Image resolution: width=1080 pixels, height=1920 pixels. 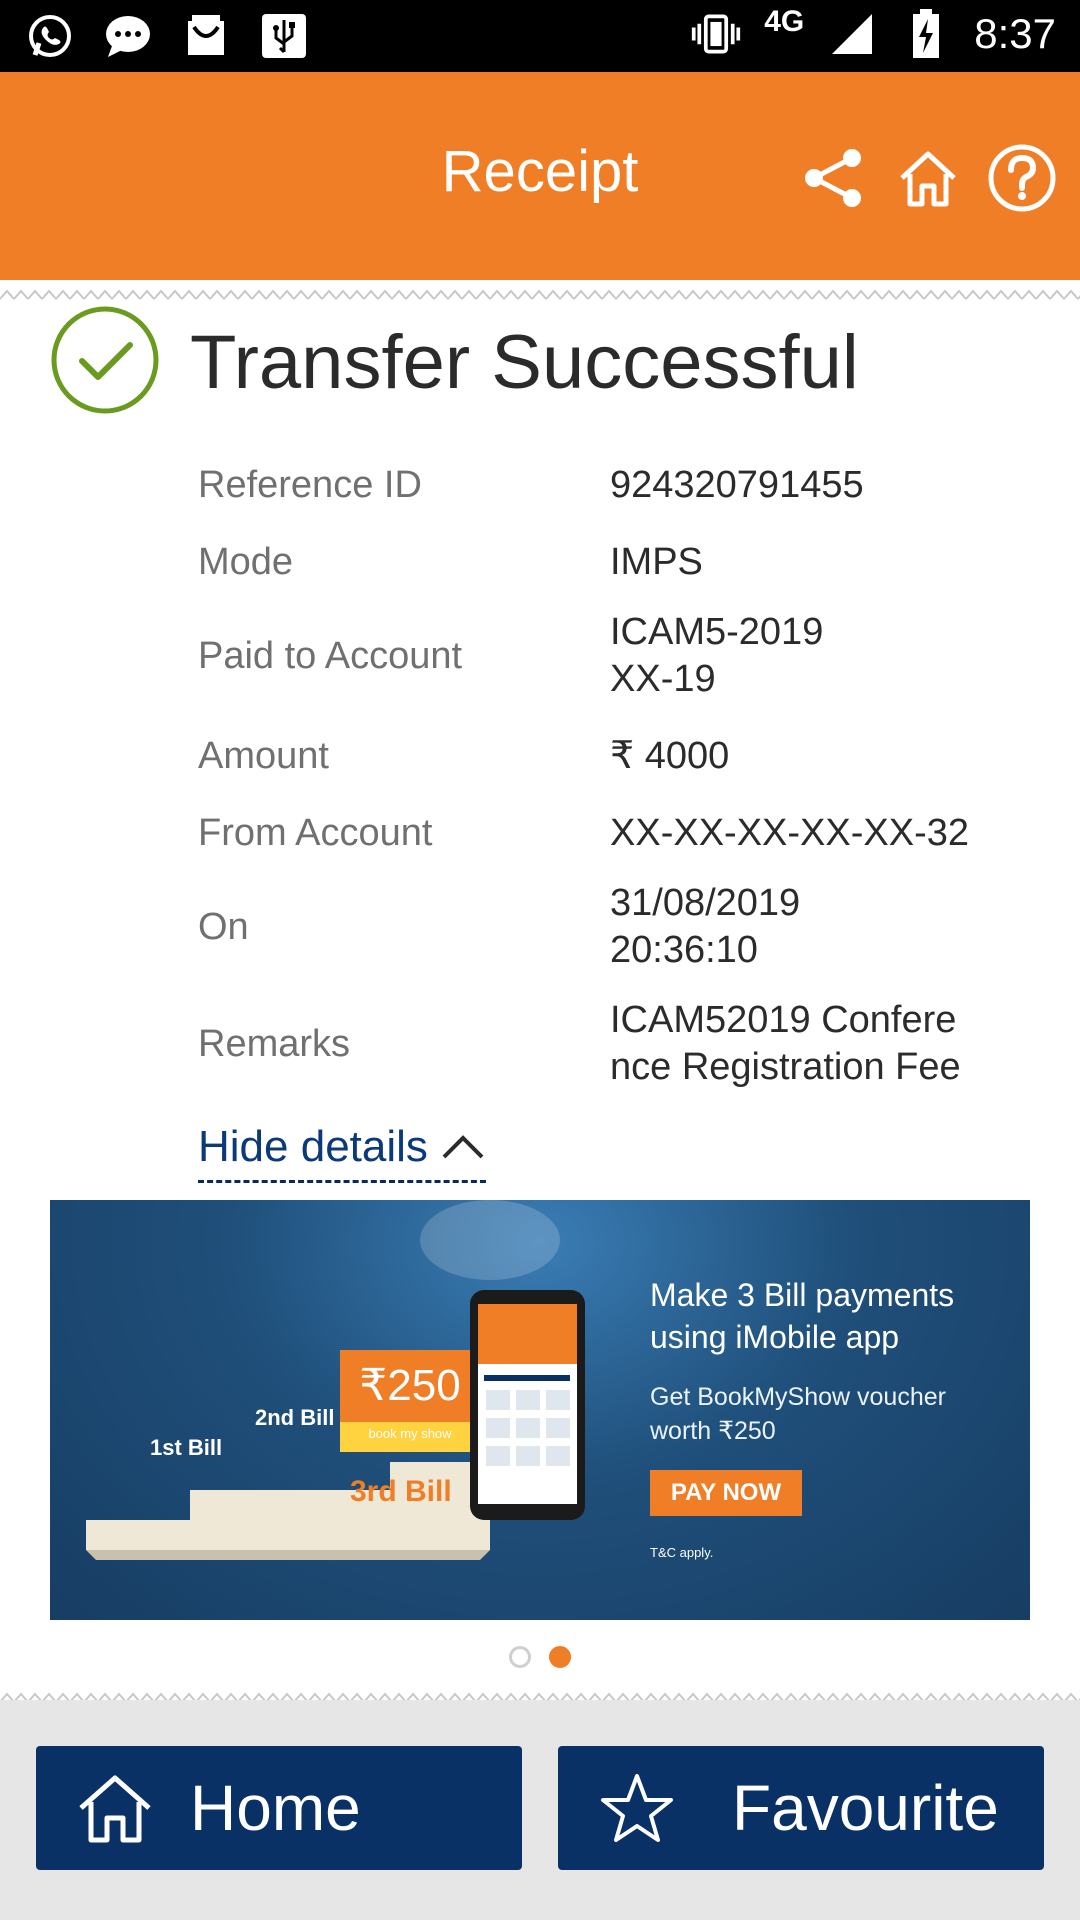 I want to click on app-bar: Receipt, so click(x=540, y=176).